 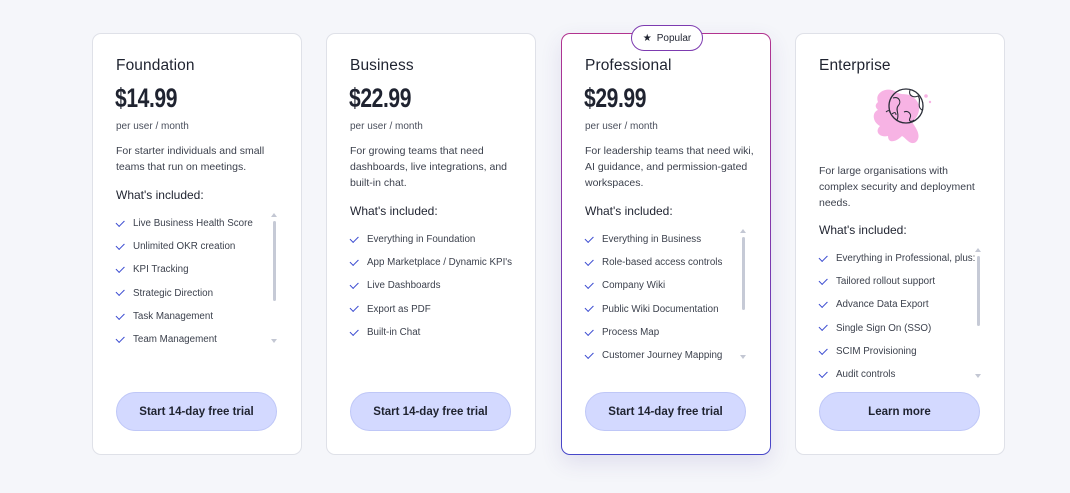 What do you see at coordinates (902, 116) in the screenshot?
I see `globe-blob-illustration` at bounding box center [902, 116].